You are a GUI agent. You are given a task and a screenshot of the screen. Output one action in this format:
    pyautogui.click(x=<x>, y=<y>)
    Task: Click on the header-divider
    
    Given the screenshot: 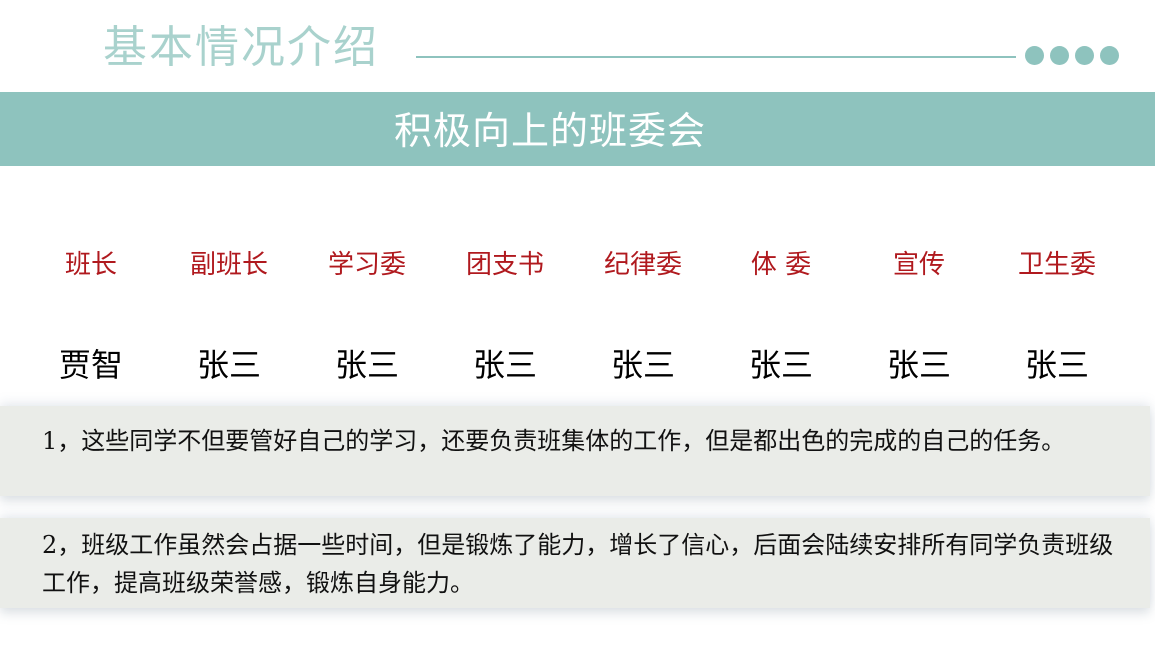 What is the action you would take?
    pyautogui.click(x=716, y=57)
    